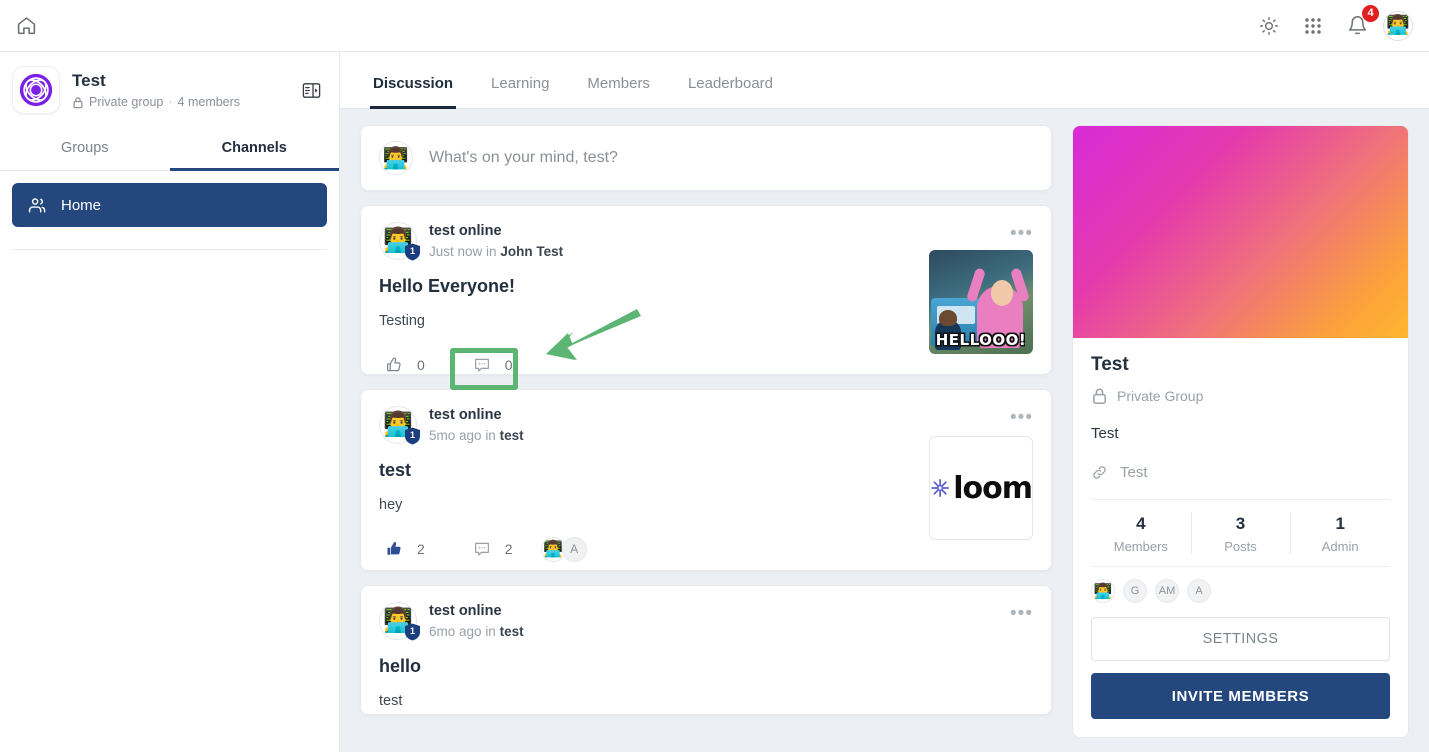 This screenshot has width=1429, height=752. What do you see at coordinates (523, 158) in the screenshot?
I see `composer-input: What's on your mind, test?` at bounding box center [523, 158].